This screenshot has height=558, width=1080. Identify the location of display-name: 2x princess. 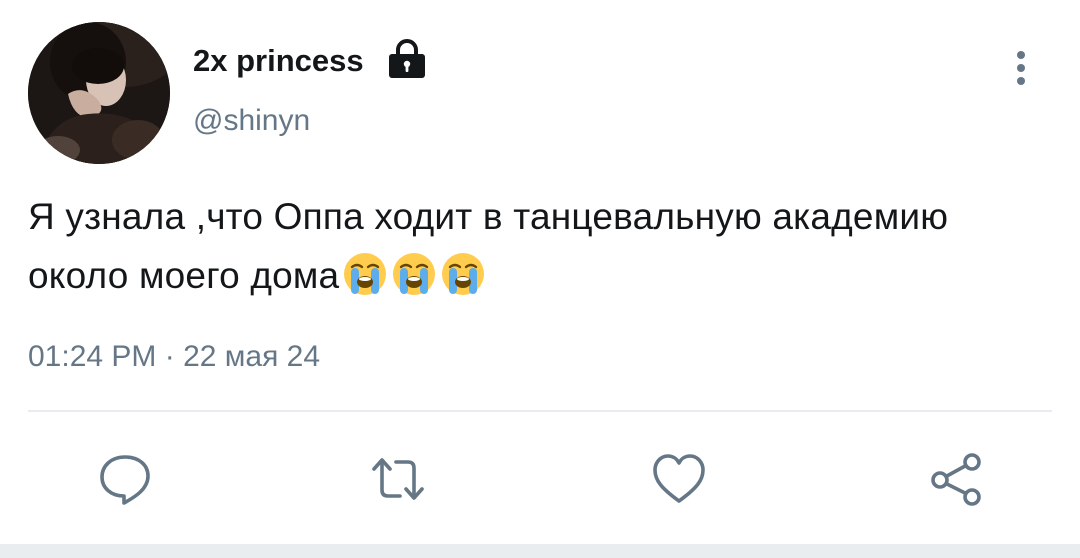
(278, 61).